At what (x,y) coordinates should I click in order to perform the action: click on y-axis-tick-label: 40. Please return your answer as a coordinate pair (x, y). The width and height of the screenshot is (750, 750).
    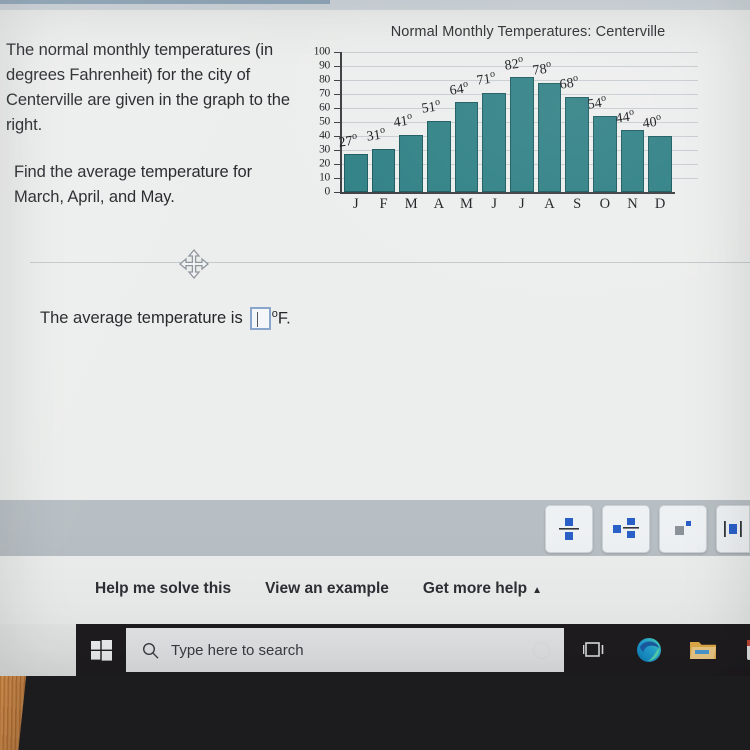
    Looking at the image, I should click on (324, 135).